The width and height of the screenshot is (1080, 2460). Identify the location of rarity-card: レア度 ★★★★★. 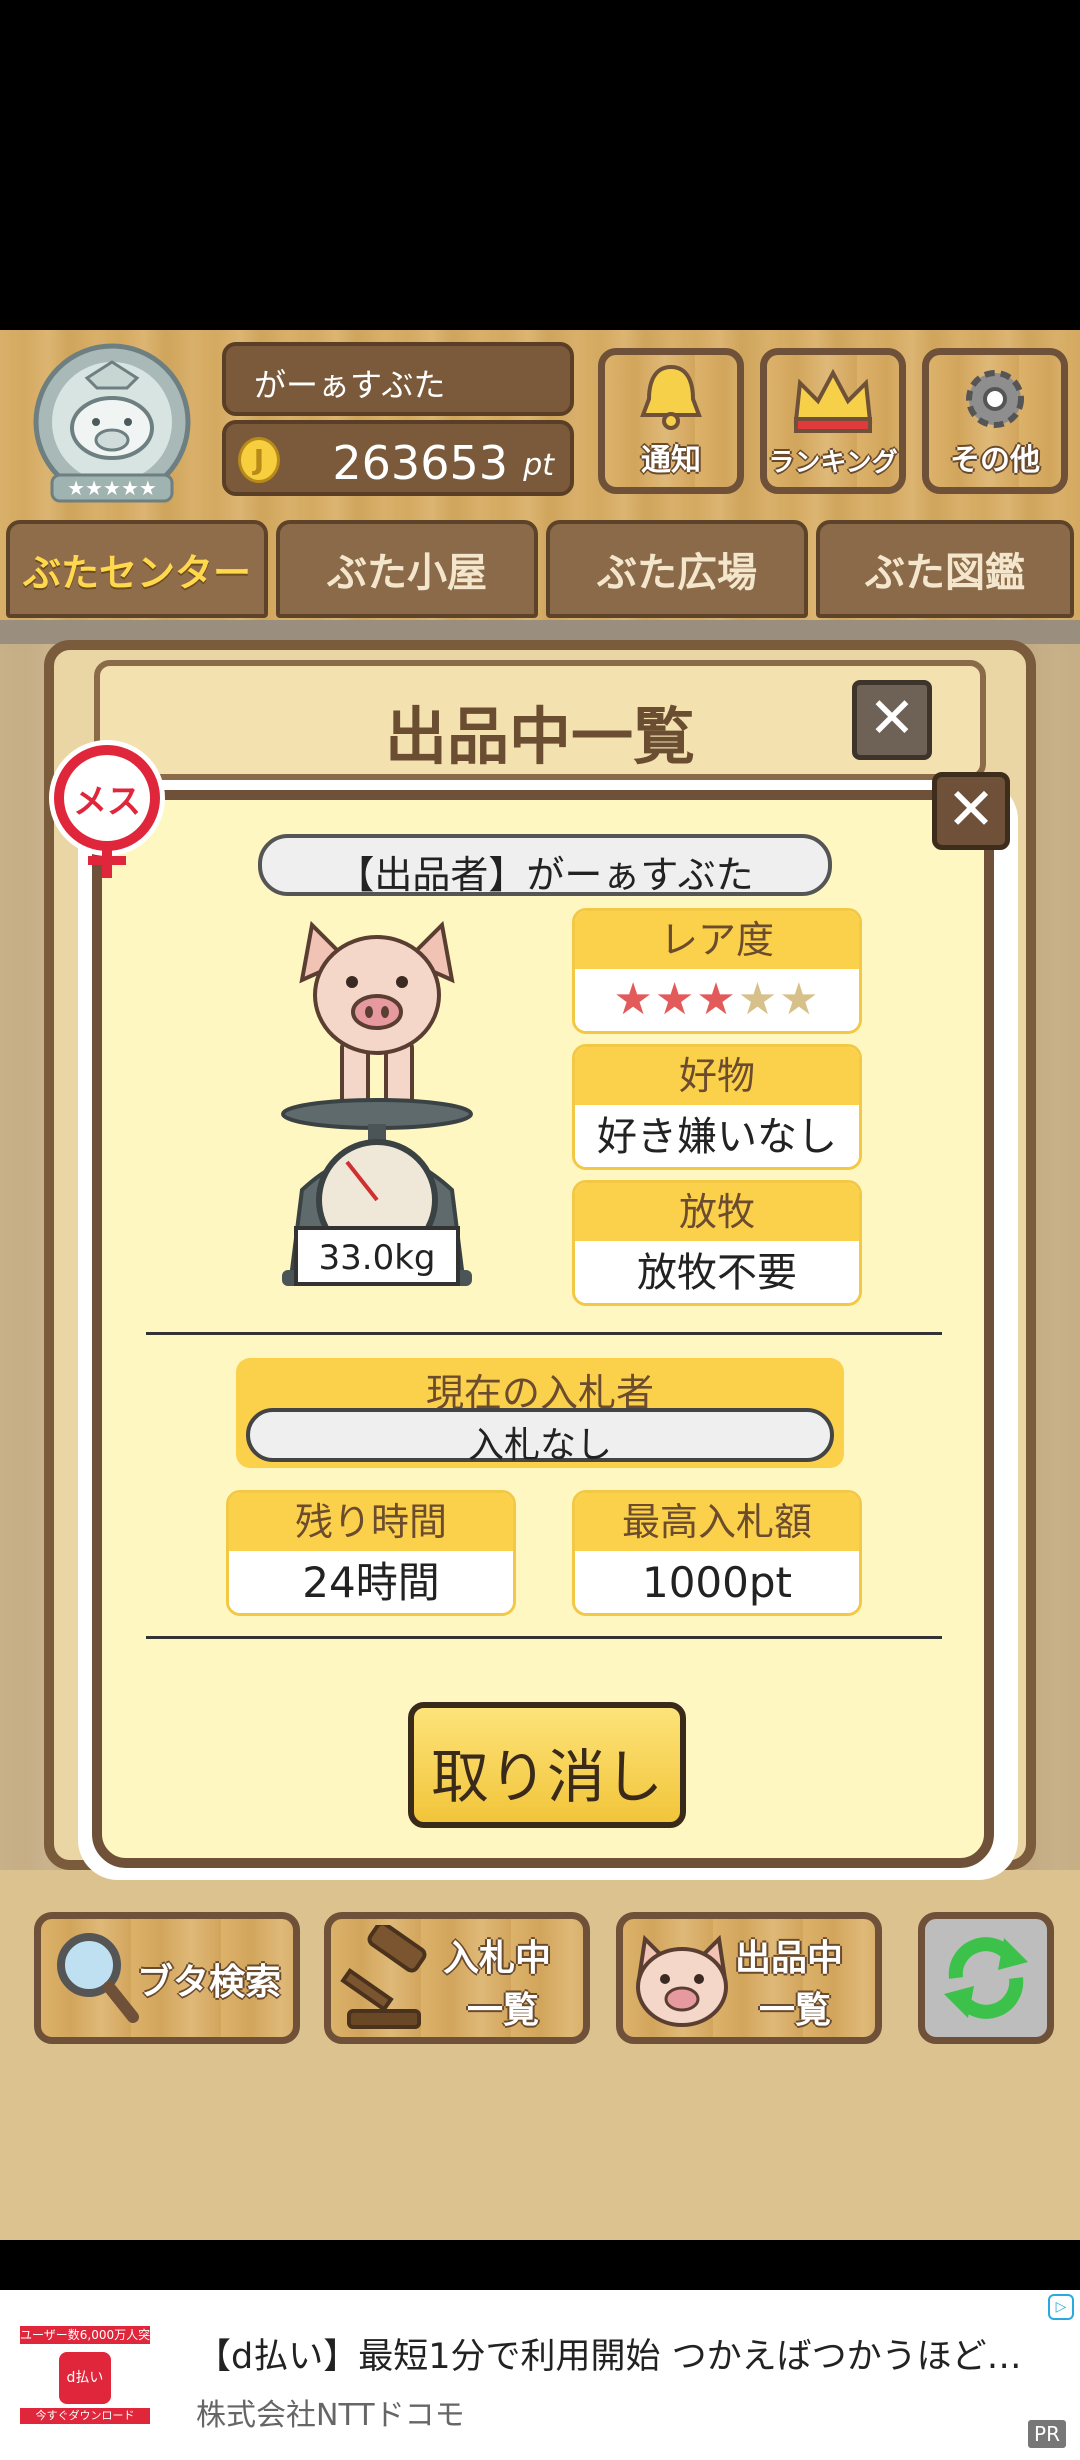
(717, 971).